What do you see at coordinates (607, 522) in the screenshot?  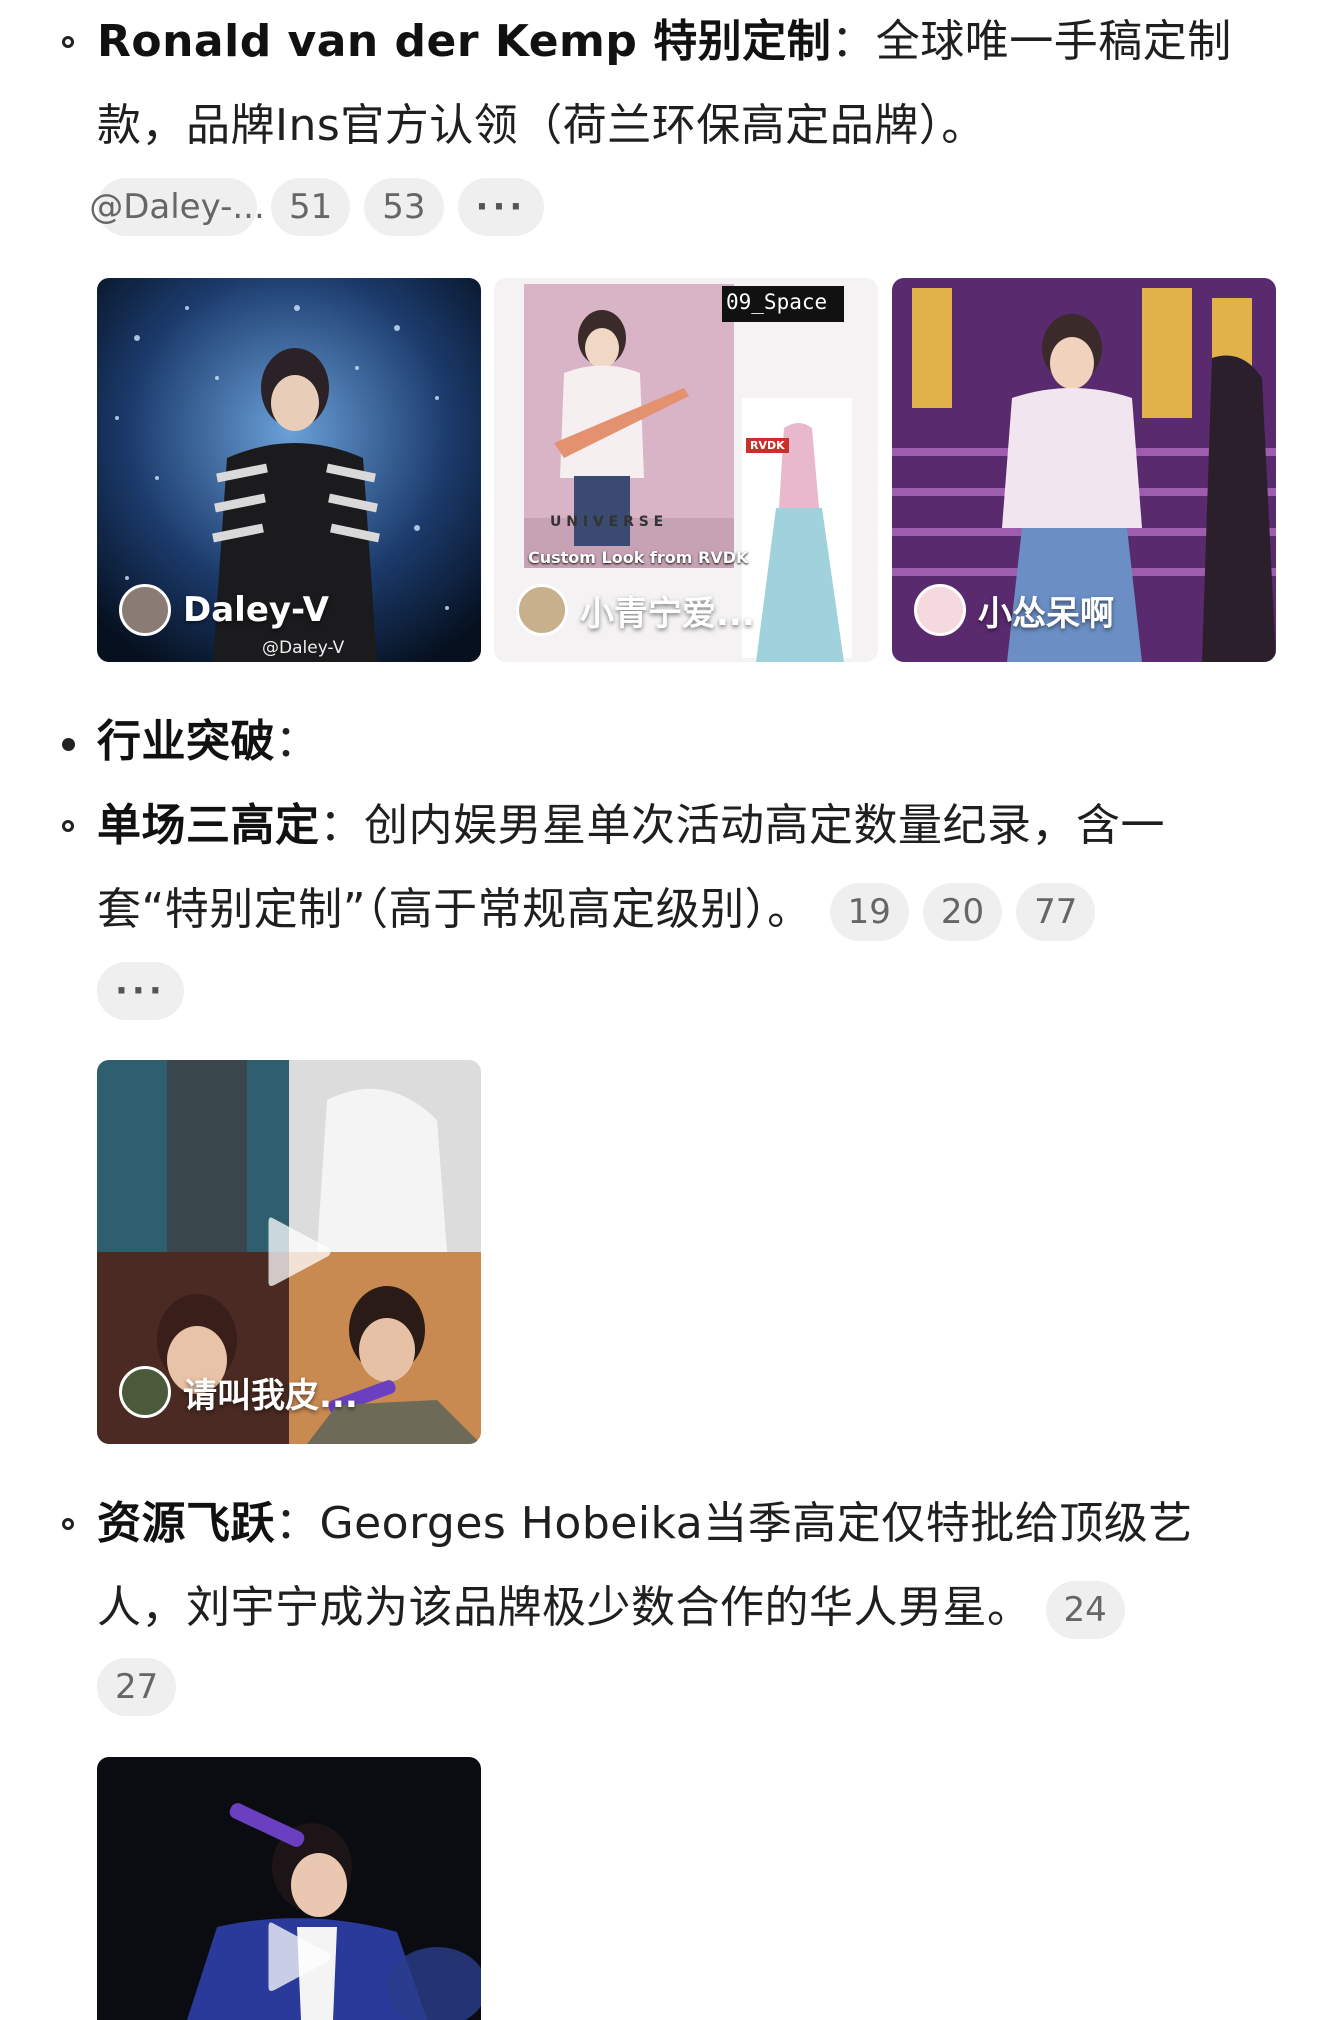 I see `poster-word: U N I V E R S E` at bounding box center [607, 522].